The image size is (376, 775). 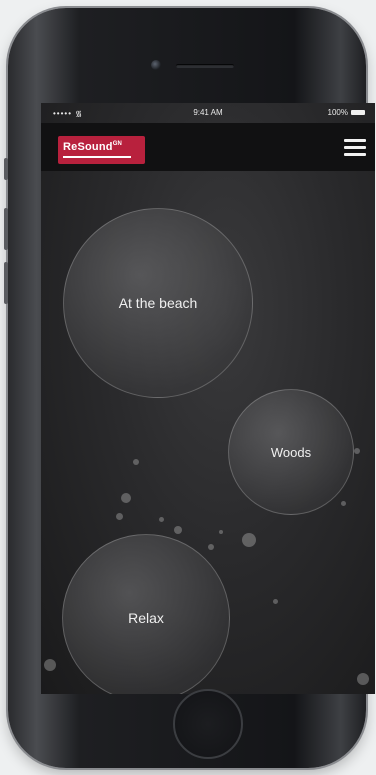 I want to click on scene-label: Relax, so click(x=146, y=618).